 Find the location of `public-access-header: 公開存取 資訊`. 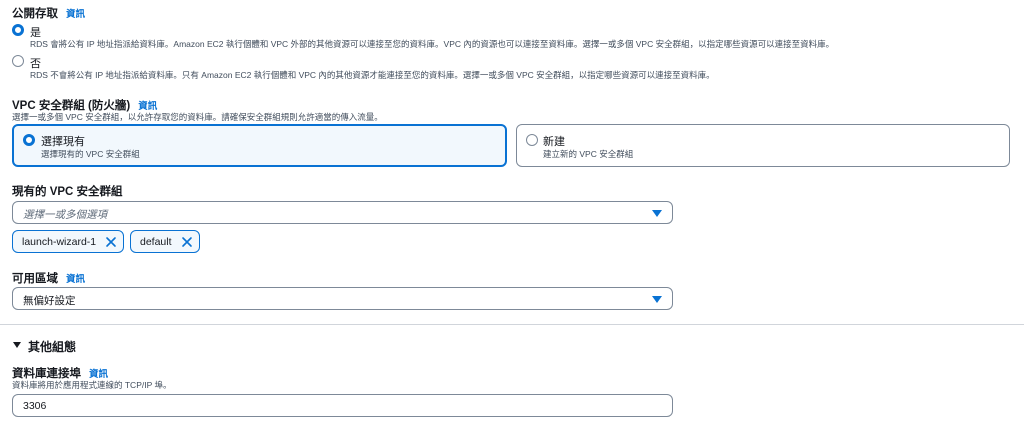

public-access-header: 公開存取 資訊 is located at coordinates (48, 13).